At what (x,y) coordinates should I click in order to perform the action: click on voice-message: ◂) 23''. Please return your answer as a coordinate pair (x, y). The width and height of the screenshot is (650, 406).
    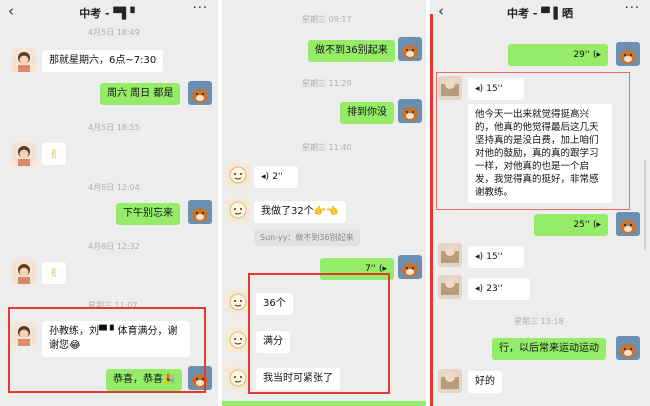
    Looking at the image, I should click on (499, 289).